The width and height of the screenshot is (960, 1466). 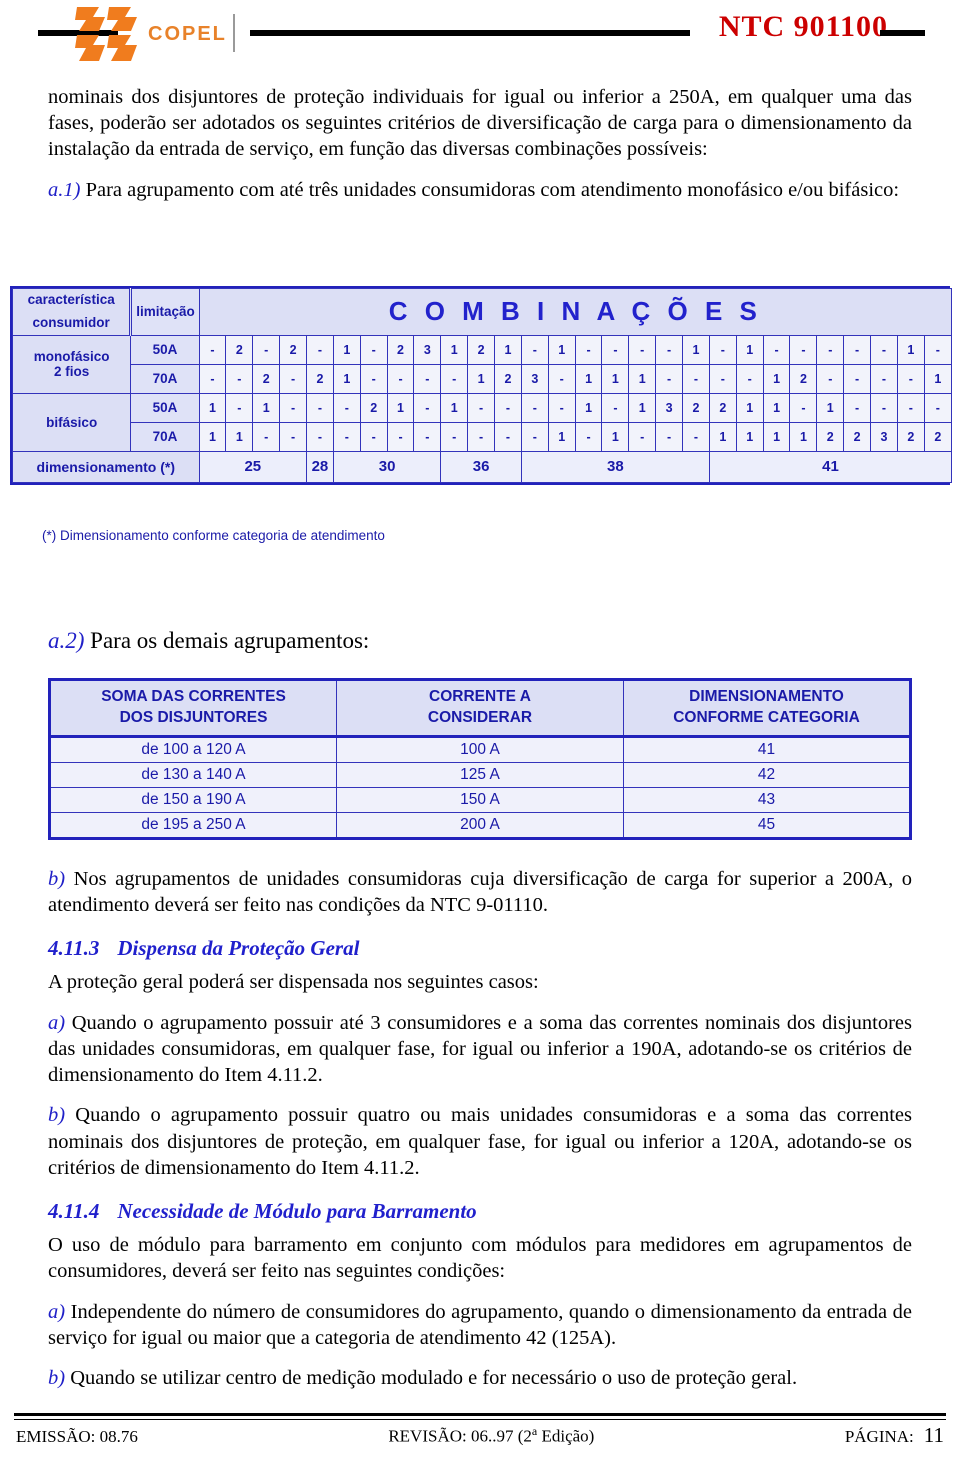 I want to click on item-a2-marker: a.2), so click(x=66, y=640).